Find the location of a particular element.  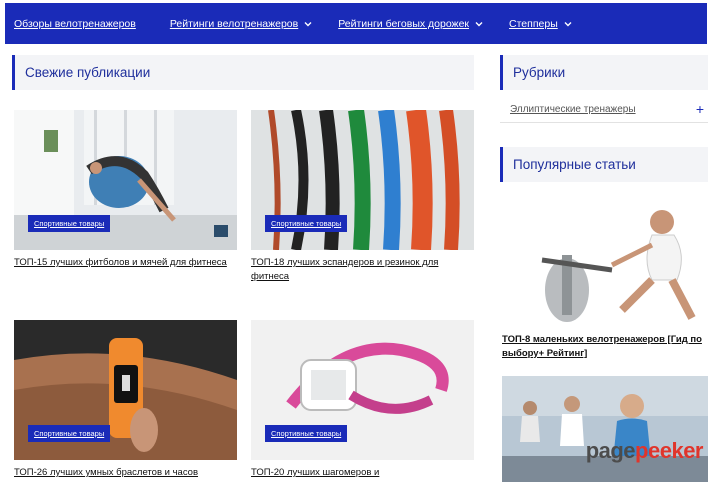

popular-thumbnail is located at coordinates (605, 264).